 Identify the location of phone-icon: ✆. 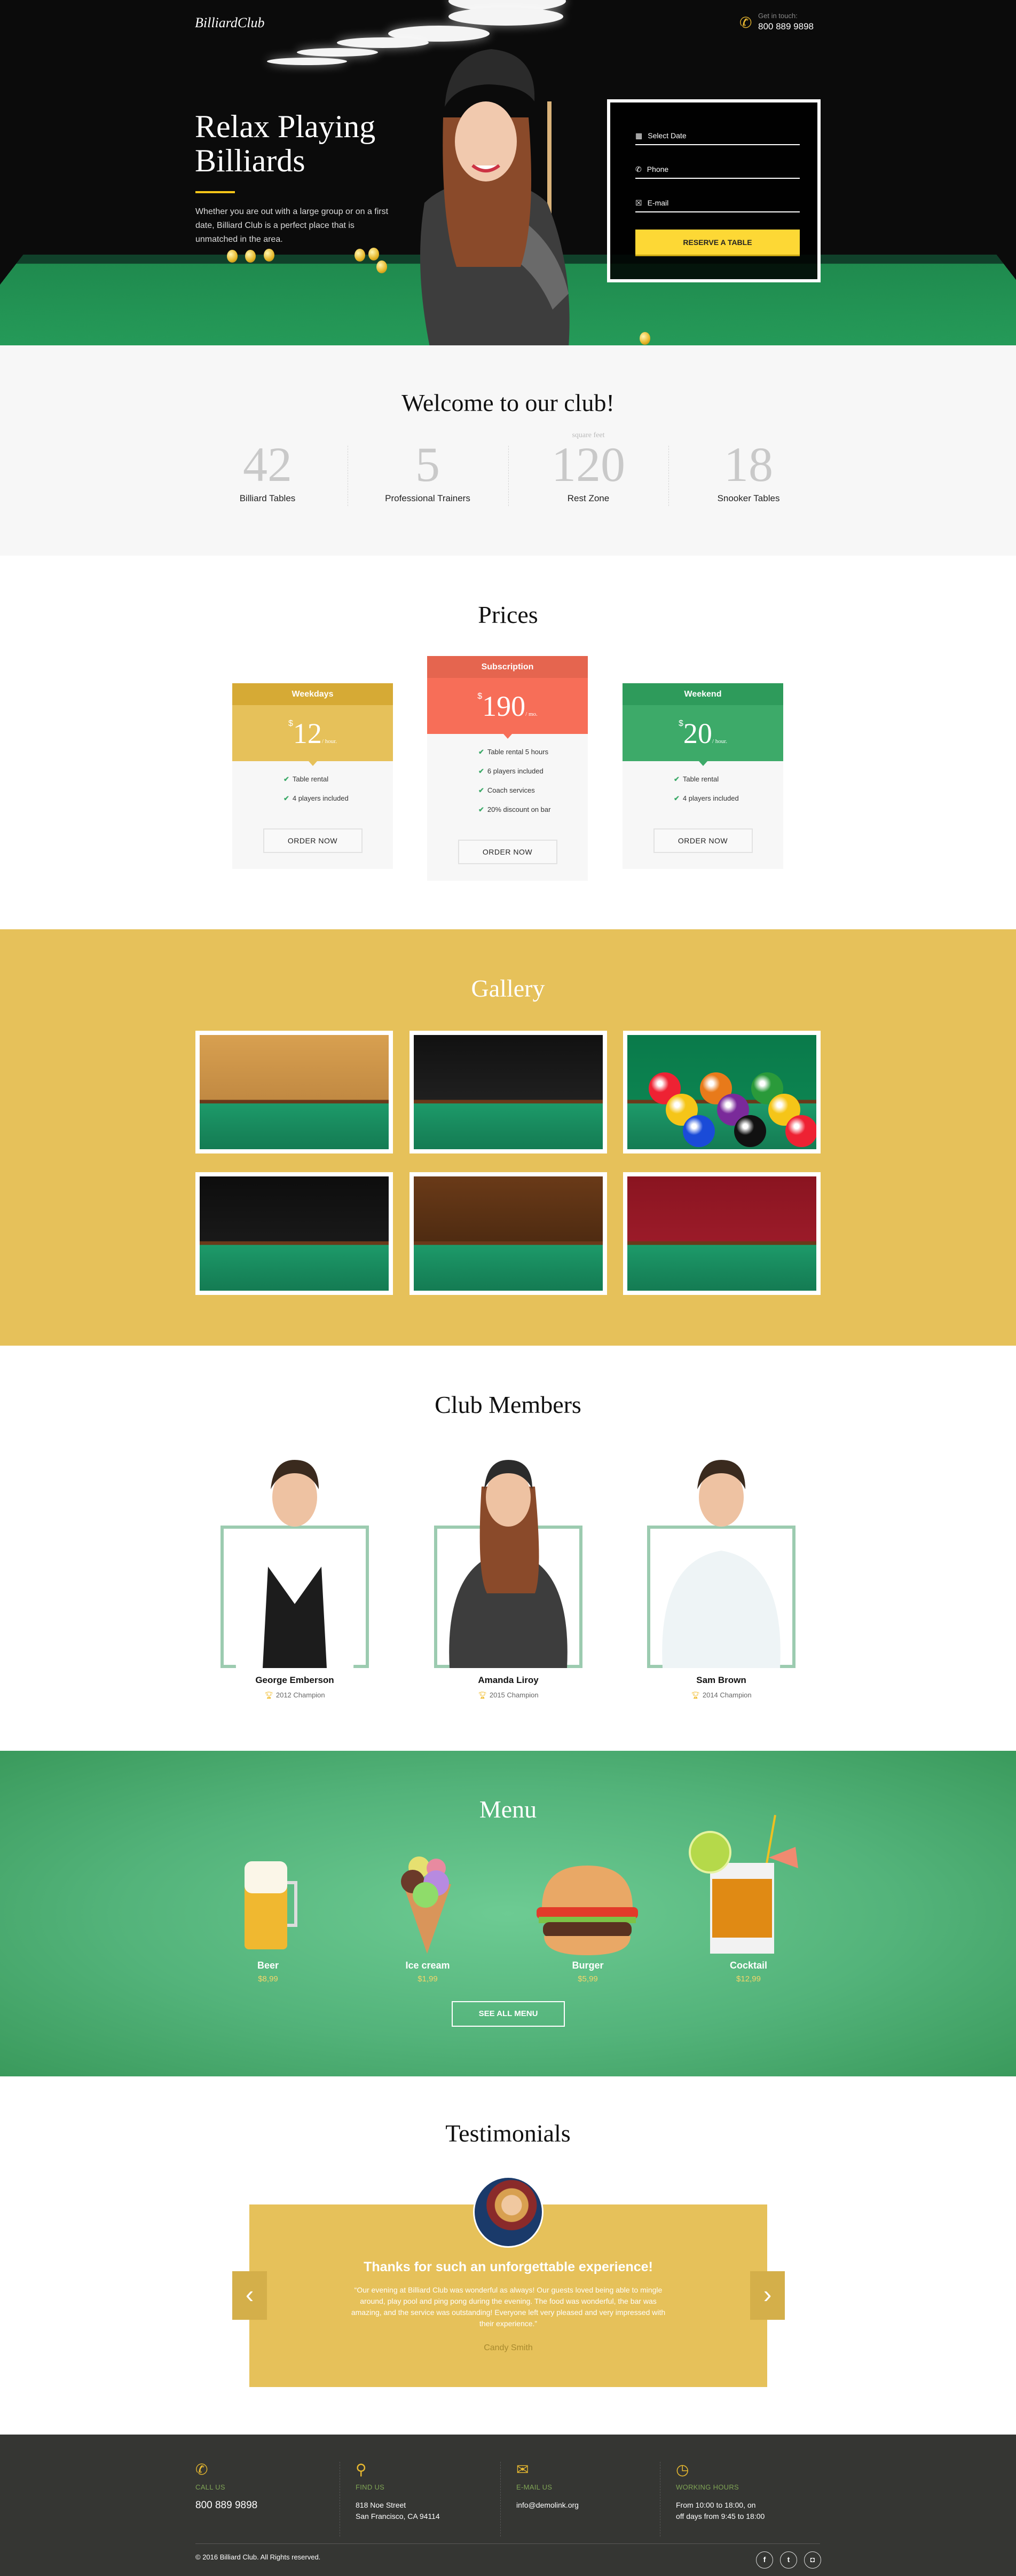
(201, 2469).